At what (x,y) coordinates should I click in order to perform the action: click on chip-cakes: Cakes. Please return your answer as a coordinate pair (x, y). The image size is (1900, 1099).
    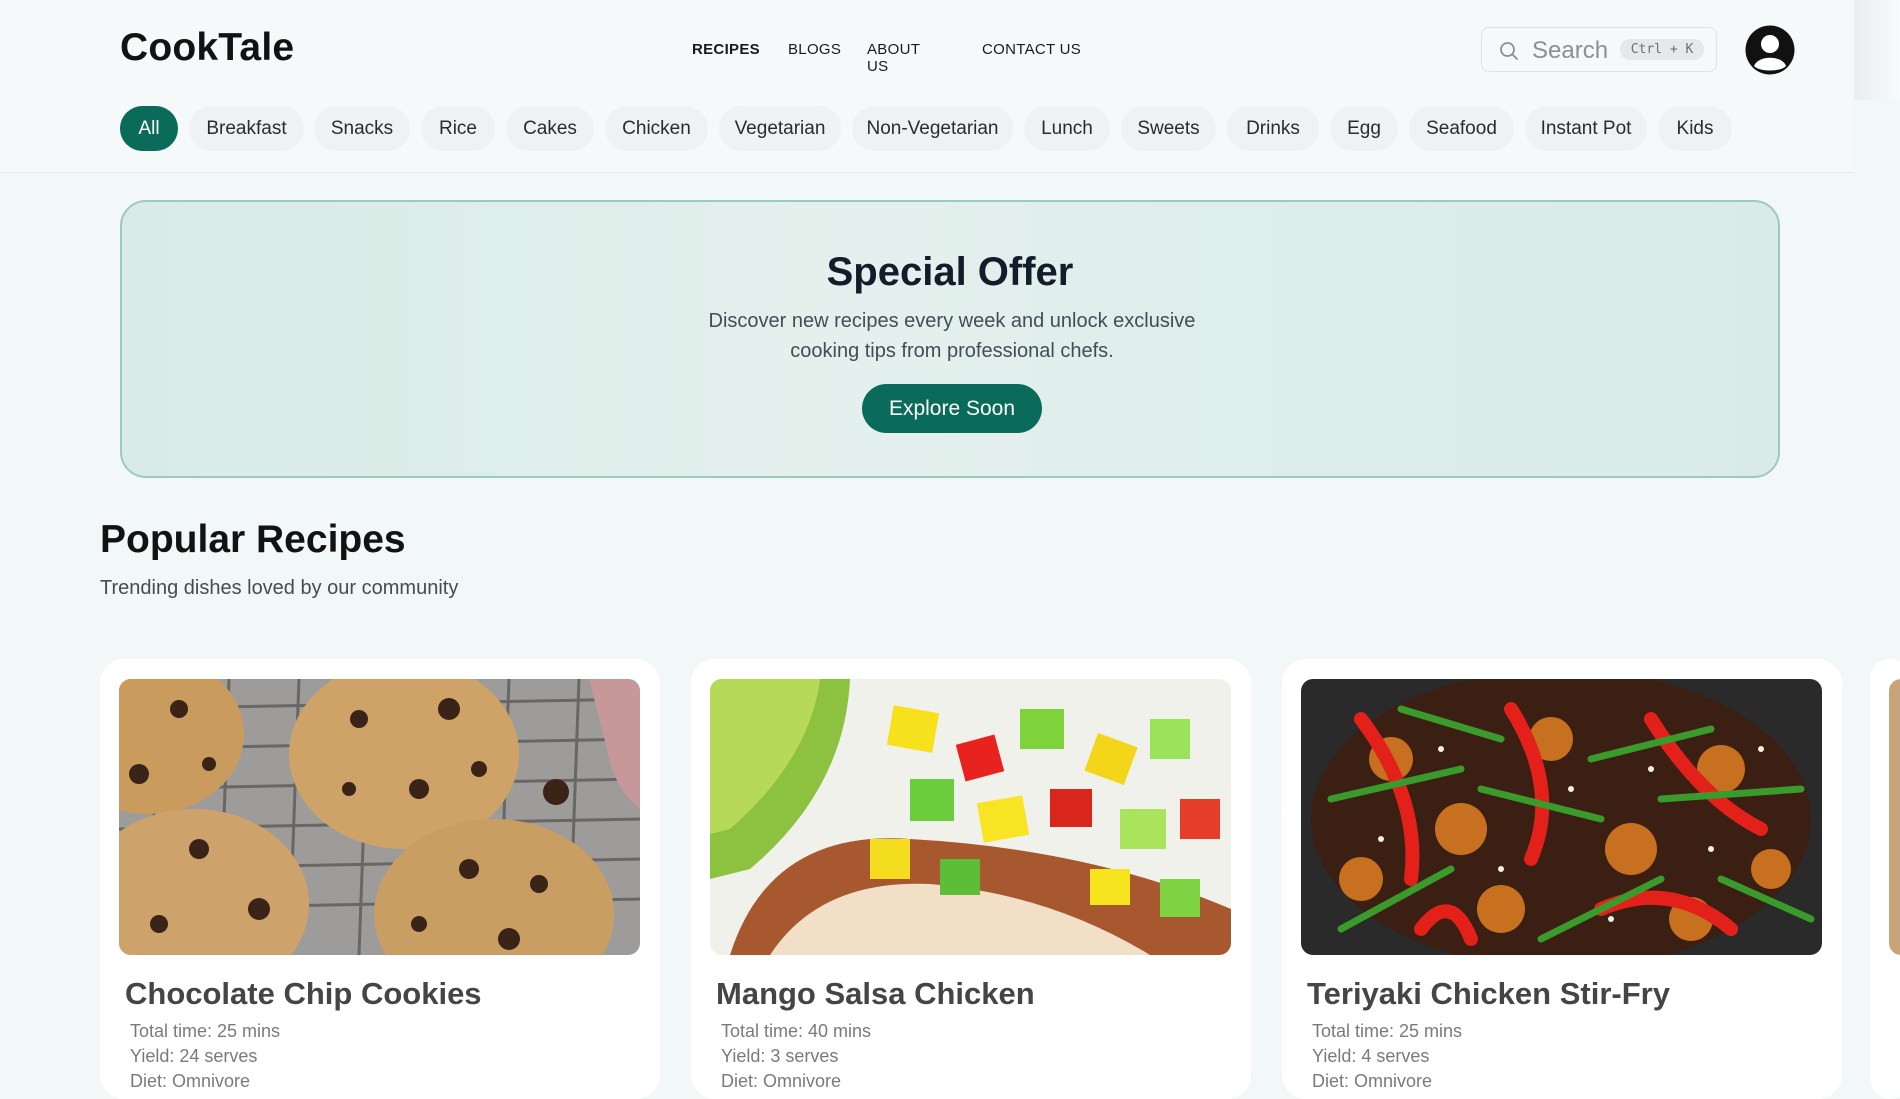
    Looking at the image, I should click on (550, 128).